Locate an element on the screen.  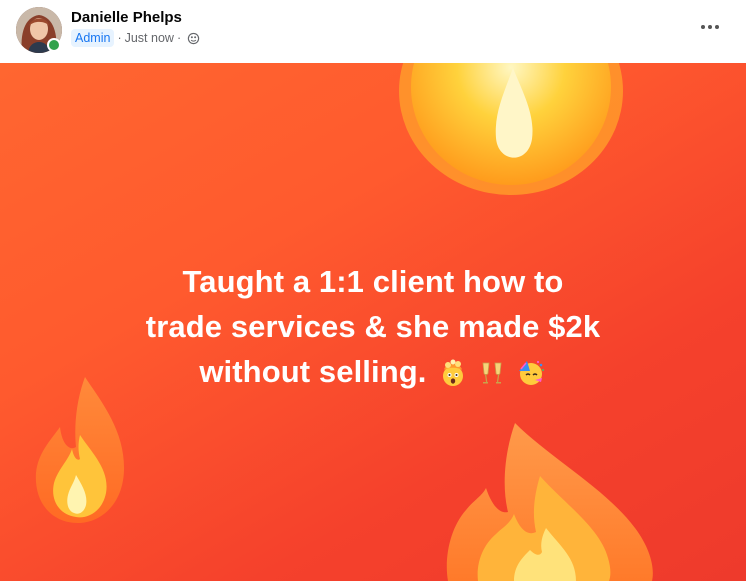
partying-face-emoji is located at coordinates (531, 372).